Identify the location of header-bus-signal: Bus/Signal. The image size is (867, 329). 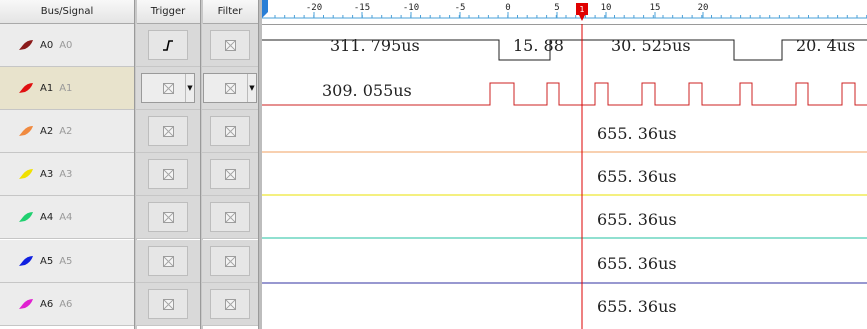
(67, 12).